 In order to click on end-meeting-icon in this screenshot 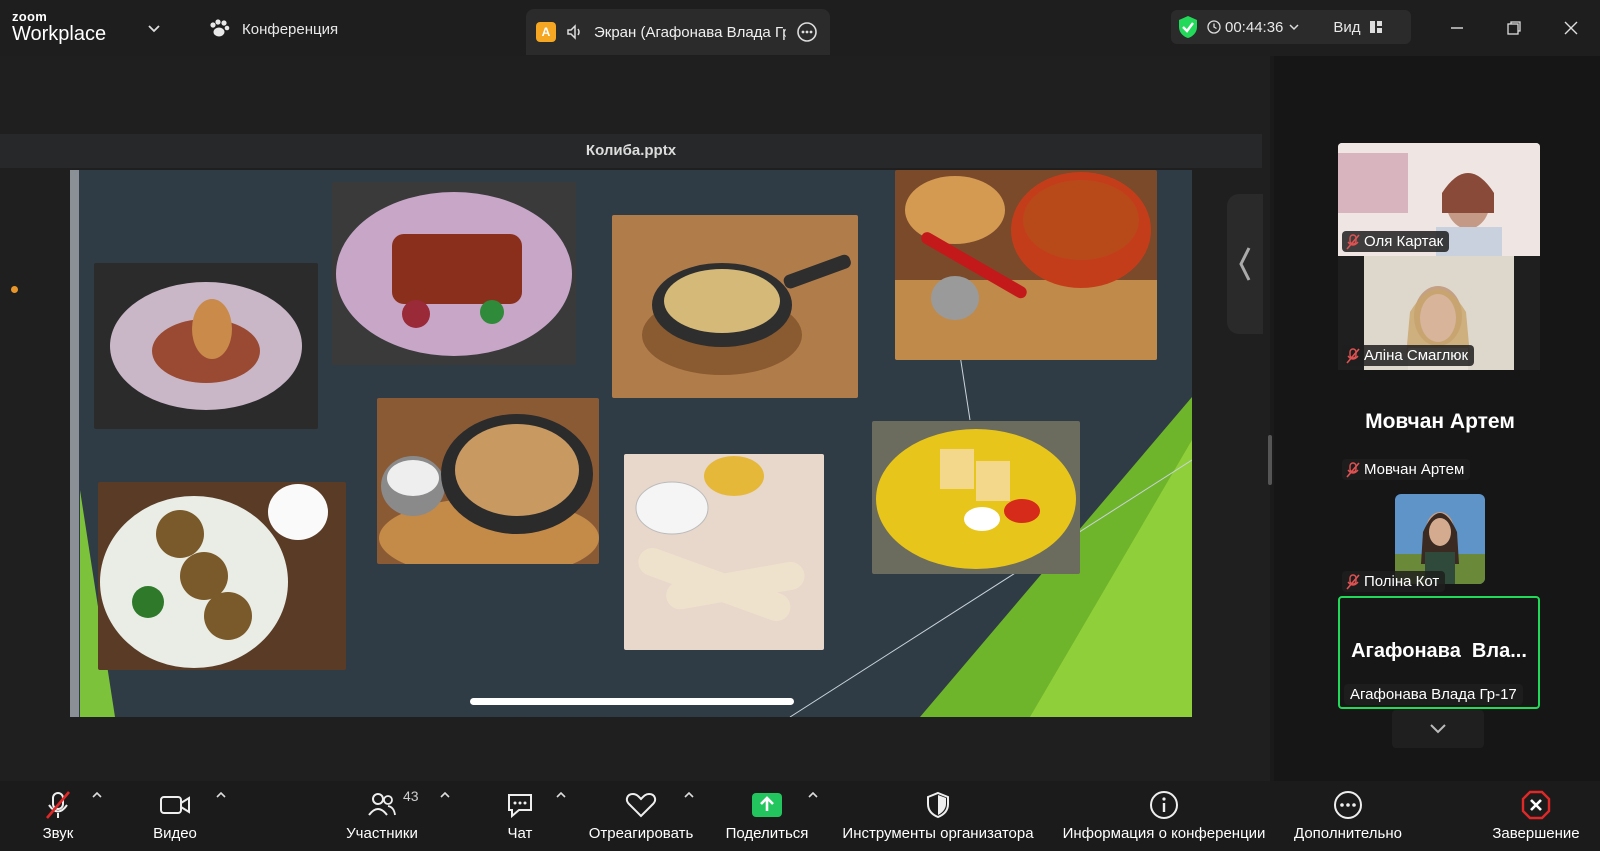, I will do `click(1536, 805)`.